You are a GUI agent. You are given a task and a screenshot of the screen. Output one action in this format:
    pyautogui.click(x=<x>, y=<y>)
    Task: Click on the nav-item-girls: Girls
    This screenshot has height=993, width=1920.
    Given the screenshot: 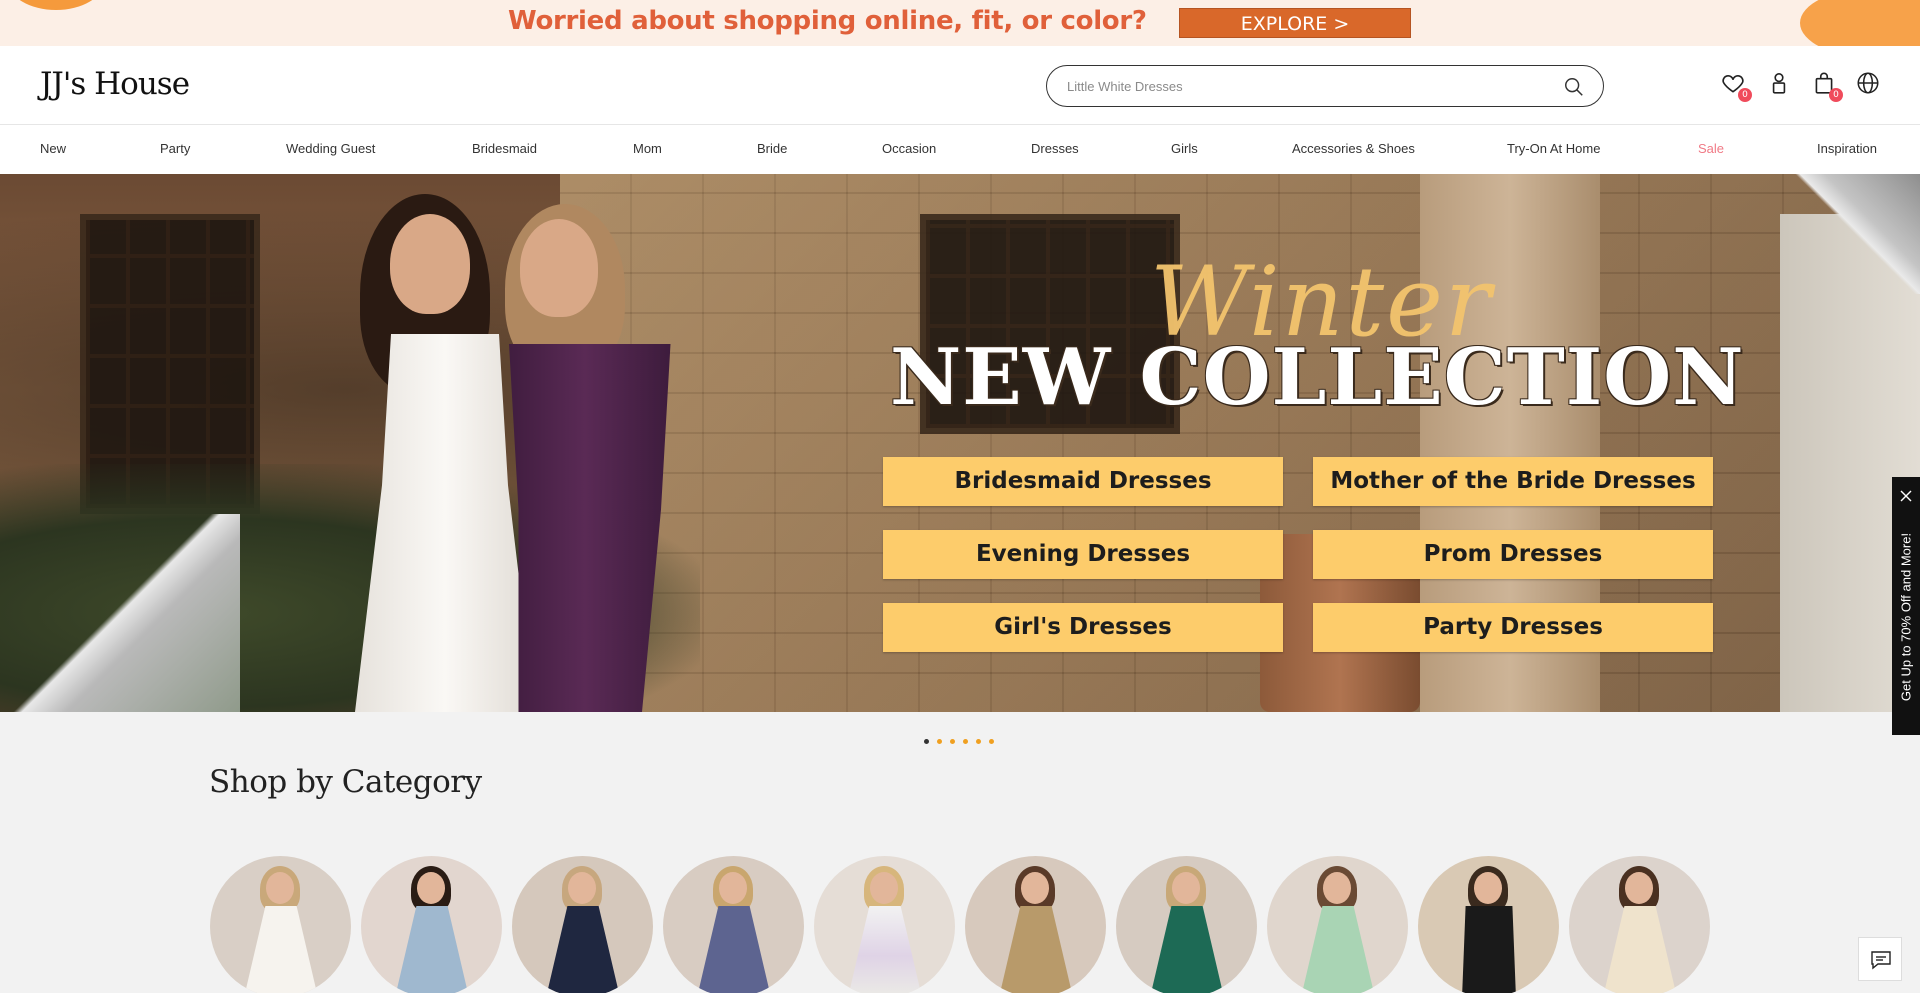 What is the action you would take?
    pyautogui.click(x=1184, y=148)
    